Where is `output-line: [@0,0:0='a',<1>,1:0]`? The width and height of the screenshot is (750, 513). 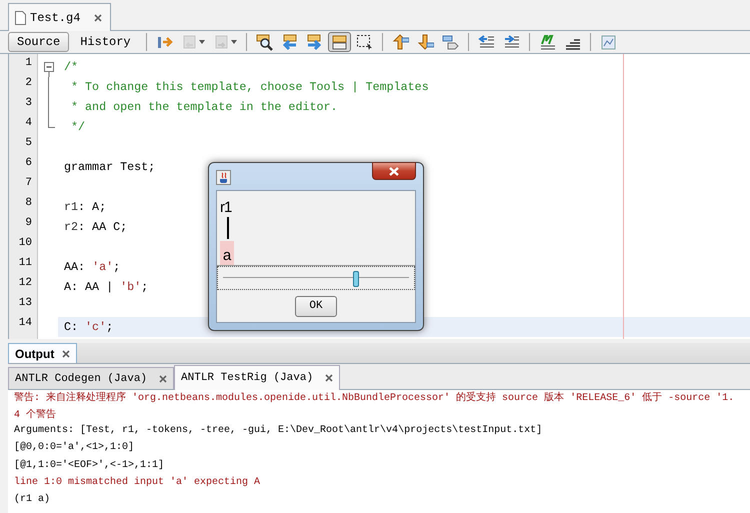
output-line: [@0,0:0='a',<1>,1:0] is located at coordinates (74, 448).